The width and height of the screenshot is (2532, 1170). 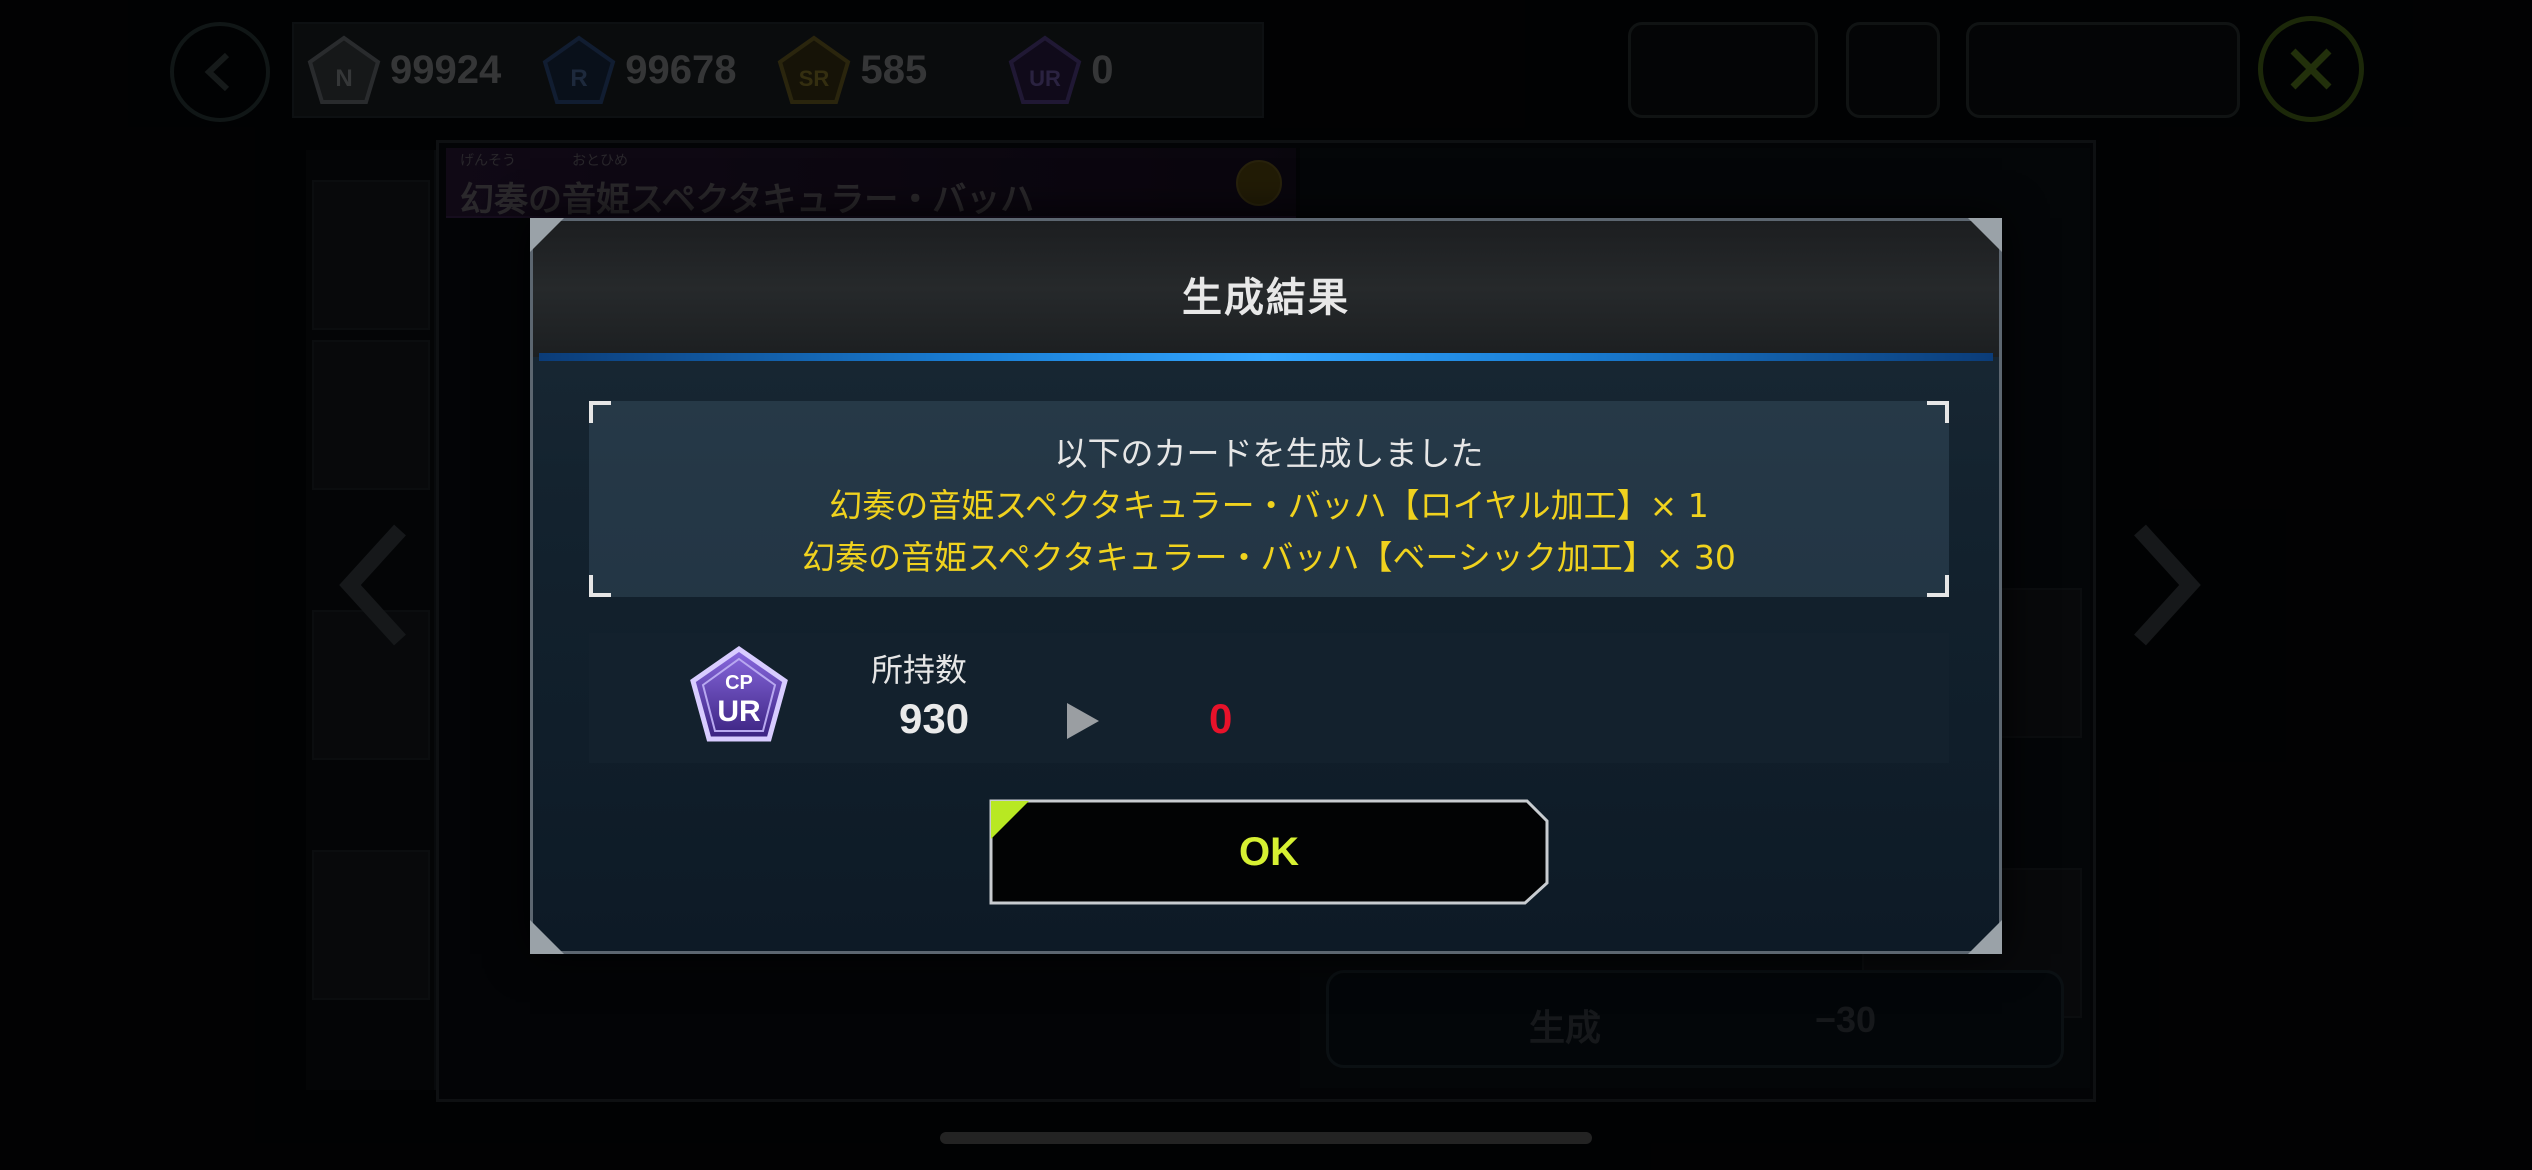 I want to click on cp-ur-gem-icon: UR, so click(x=1045, y=69).